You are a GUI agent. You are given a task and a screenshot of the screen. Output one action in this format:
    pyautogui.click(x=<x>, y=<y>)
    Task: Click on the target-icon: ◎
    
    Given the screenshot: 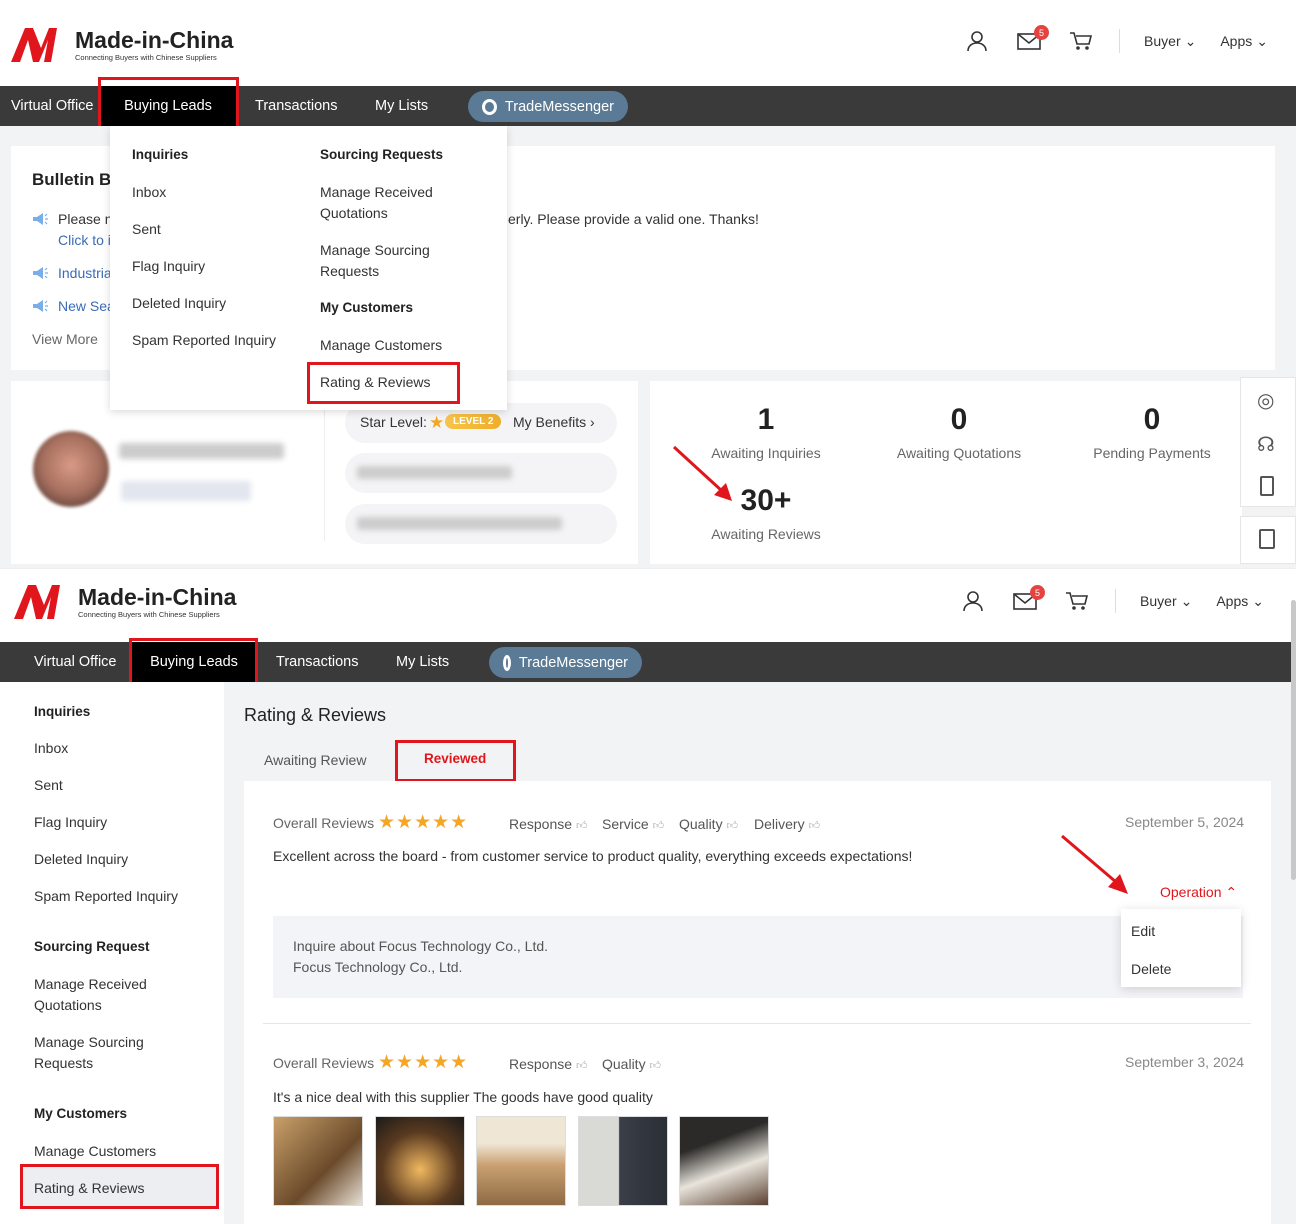 What is the action you would take?
    pyautogui.click(x=1265, y=400)
    